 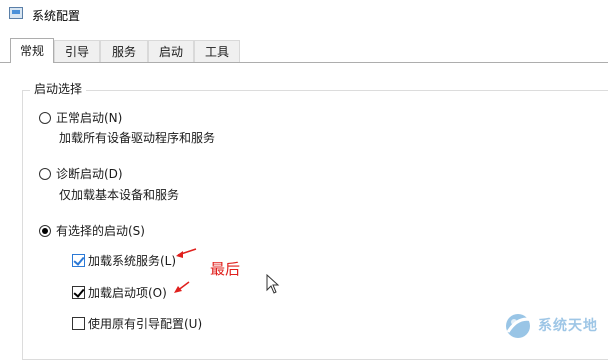 I want to click on watermark-text: 系统天地, so click(x=568, y=326).